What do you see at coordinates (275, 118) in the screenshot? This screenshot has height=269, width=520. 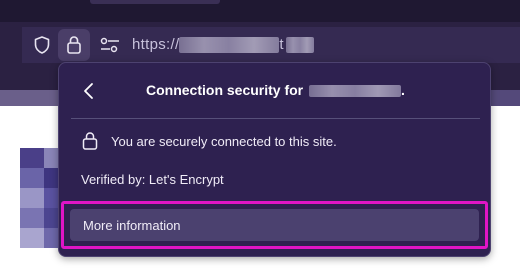 I see `divider` at bounding box center [275, 118].